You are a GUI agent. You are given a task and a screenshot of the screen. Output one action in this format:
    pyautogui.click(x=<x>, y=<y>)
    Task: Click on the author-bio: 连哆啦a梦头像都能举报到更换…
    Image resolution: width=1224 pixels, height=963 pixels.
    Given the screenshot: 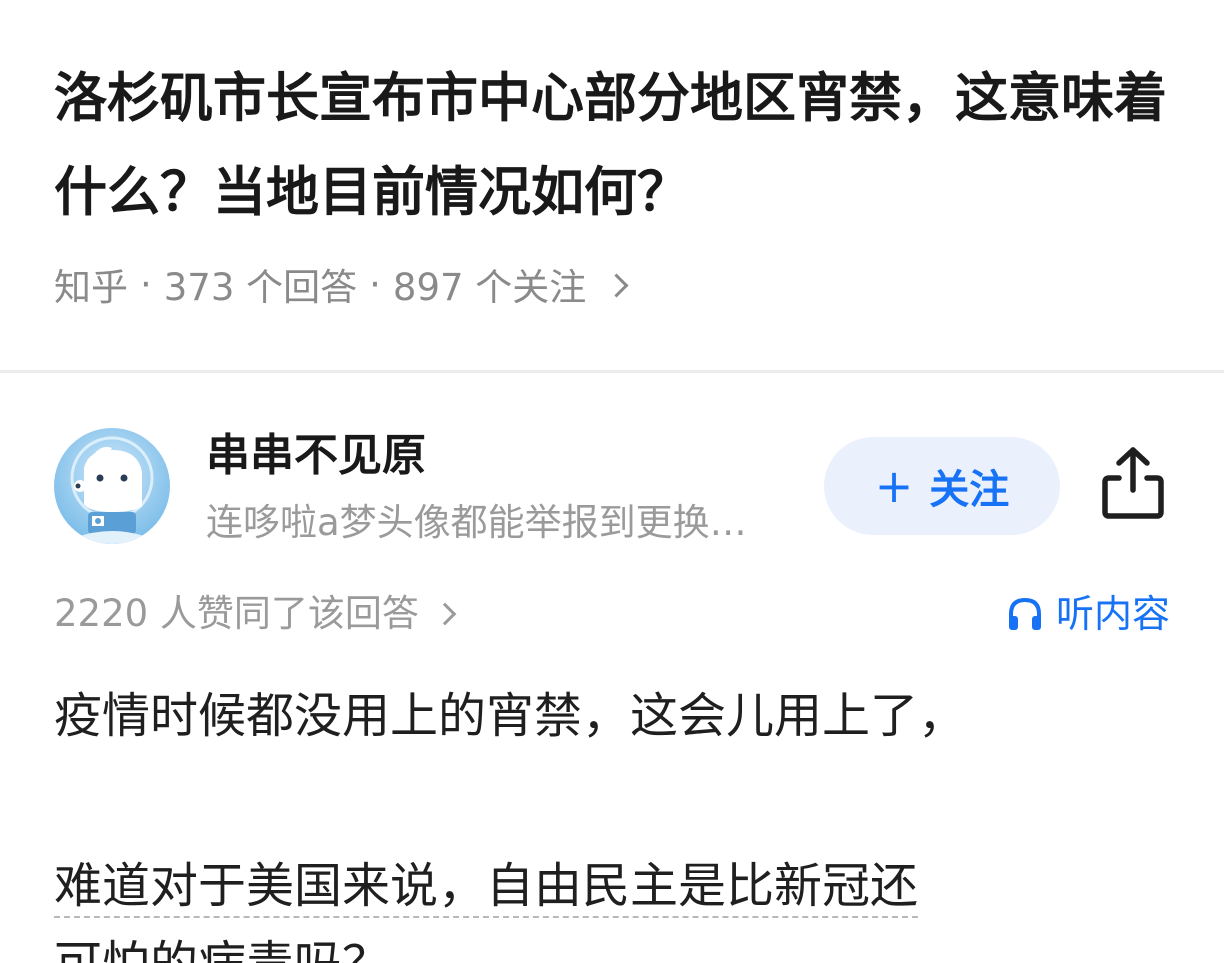 What is the action you would take?
    pyautogui.click(x=476, y=522)
    